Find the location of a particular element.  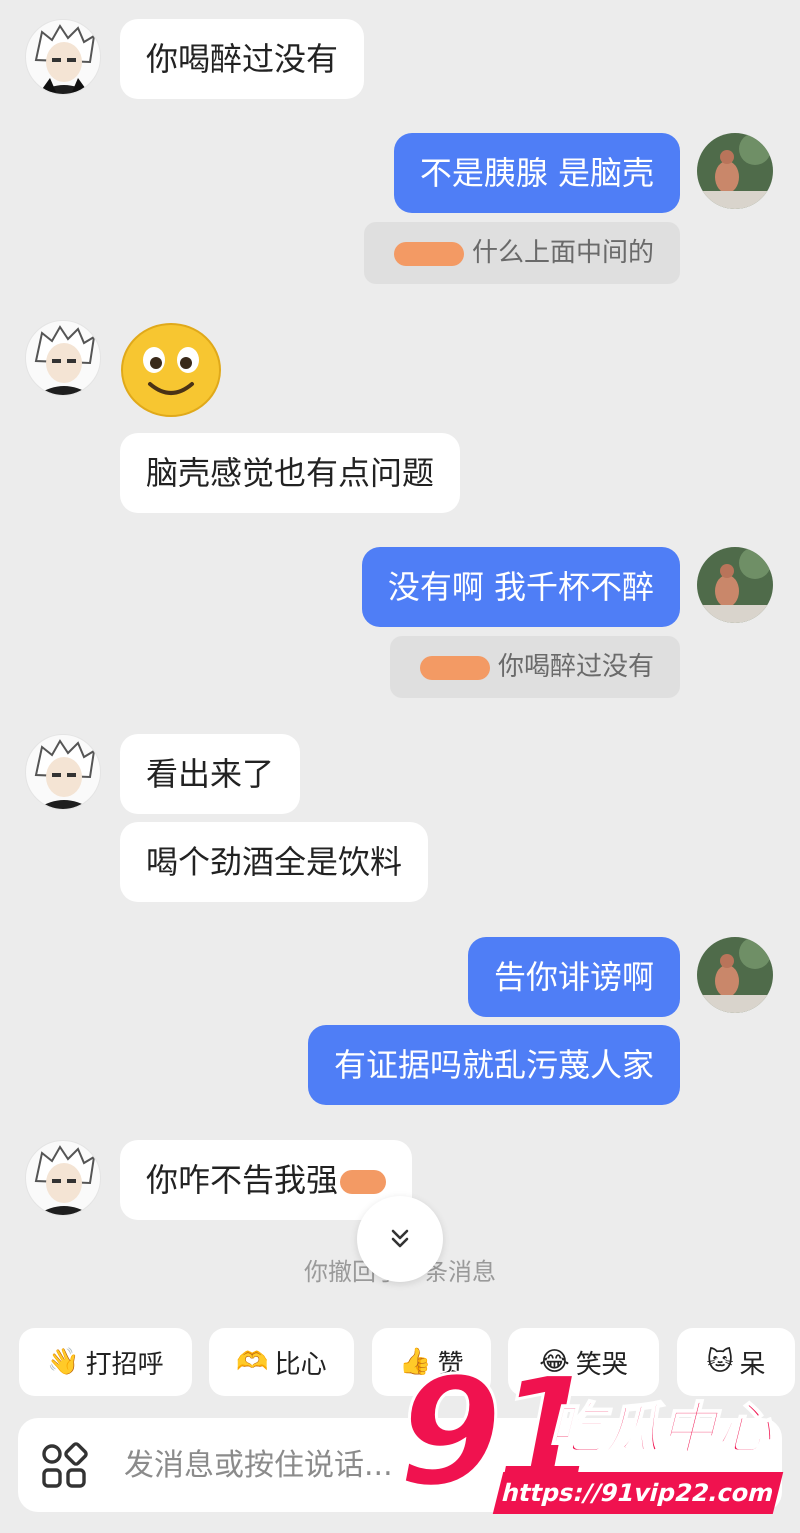

smiling-face-sticker-icon is located at coordinates (171, 370).